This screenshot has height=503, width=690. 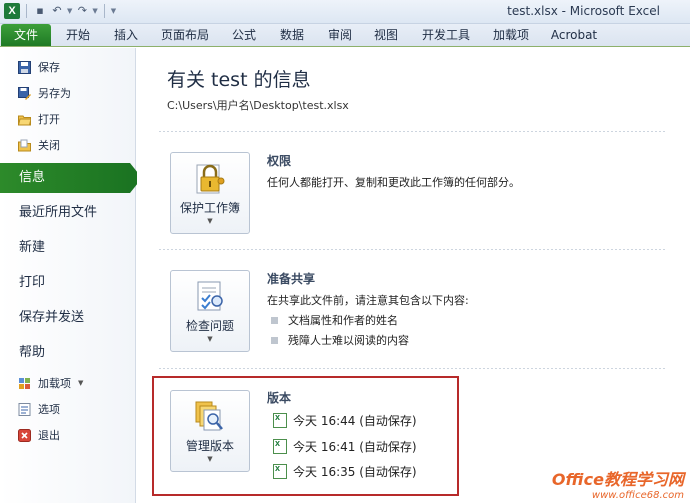 I want to click on close-folder-icon, so click(x=24, y=145).